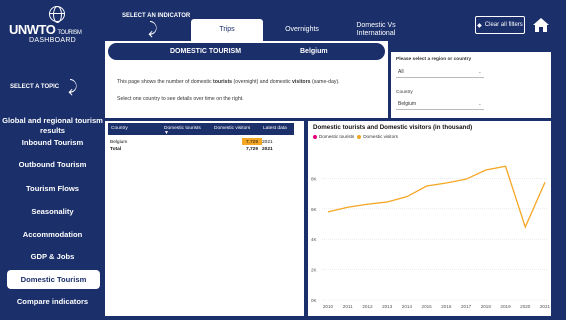  Describe the element at coordinates (52, 235) in the screenshot. I see `sidebar-item-accommodation: Accommodation` at that location.